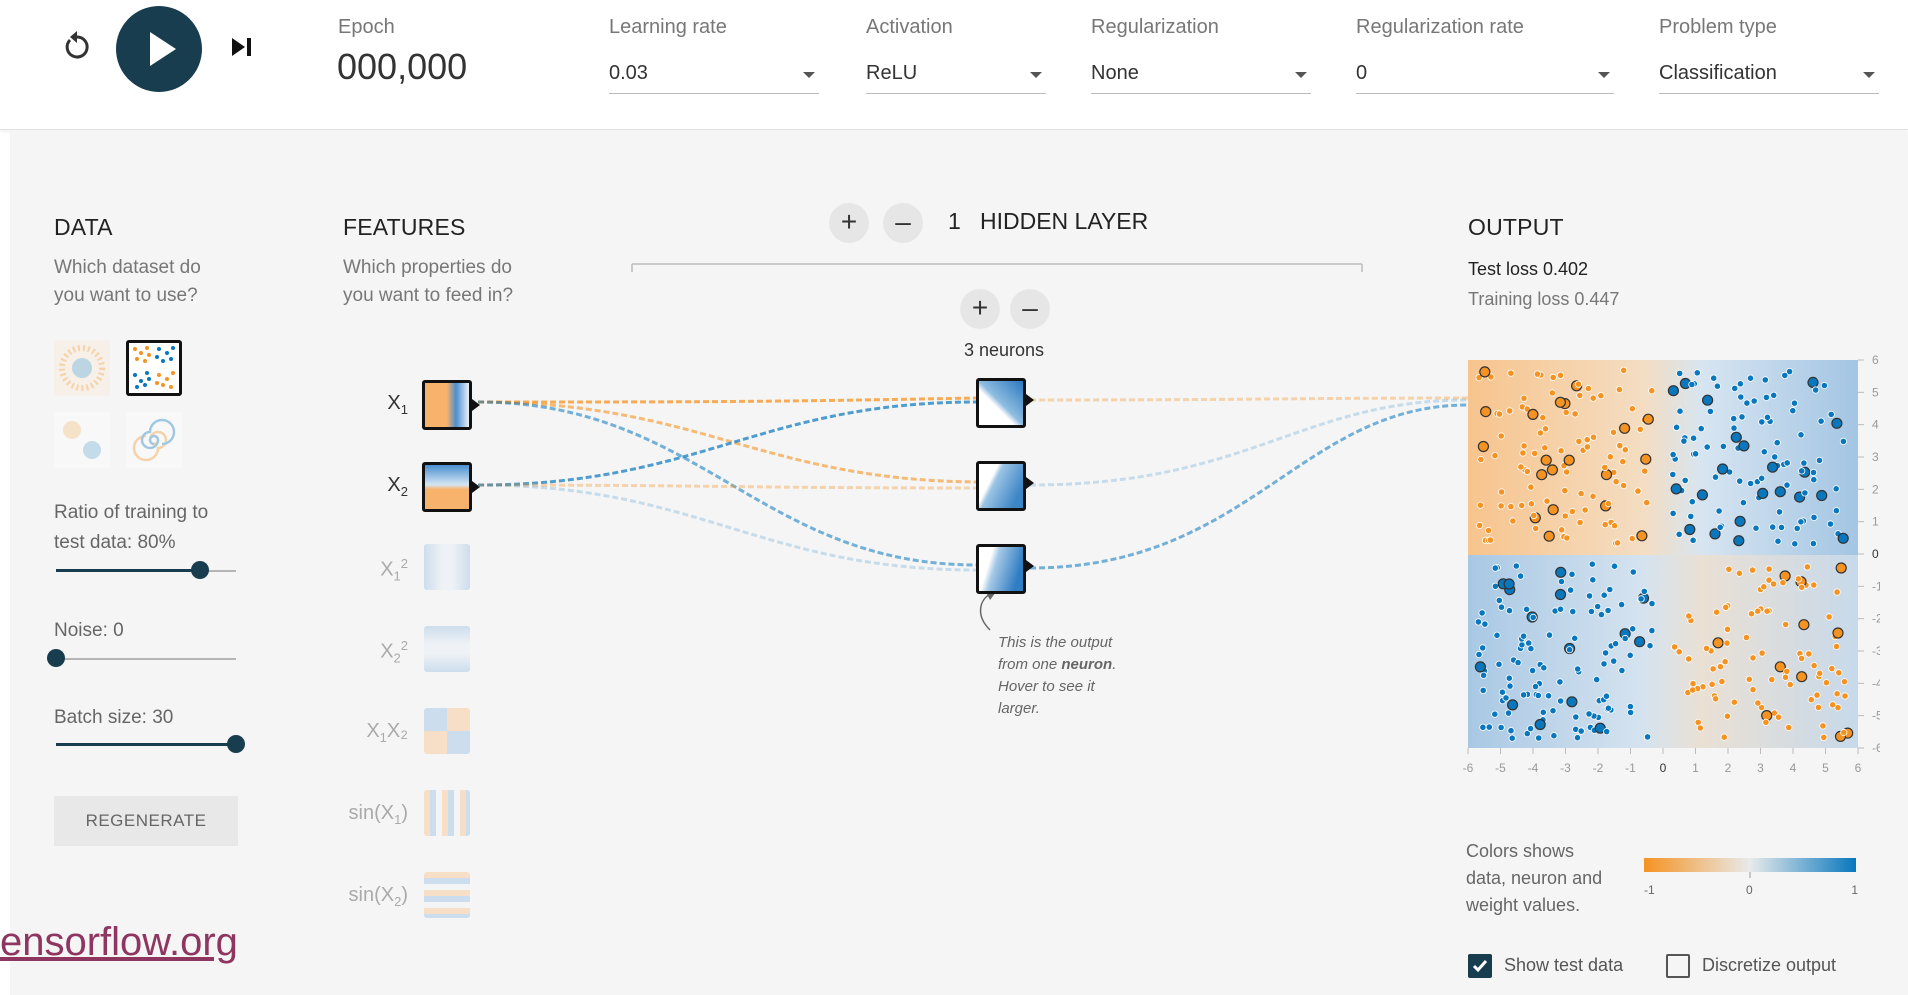 The image size is (1908, 995). I want to click on x-tick-label: 1, so click(1695, 768).